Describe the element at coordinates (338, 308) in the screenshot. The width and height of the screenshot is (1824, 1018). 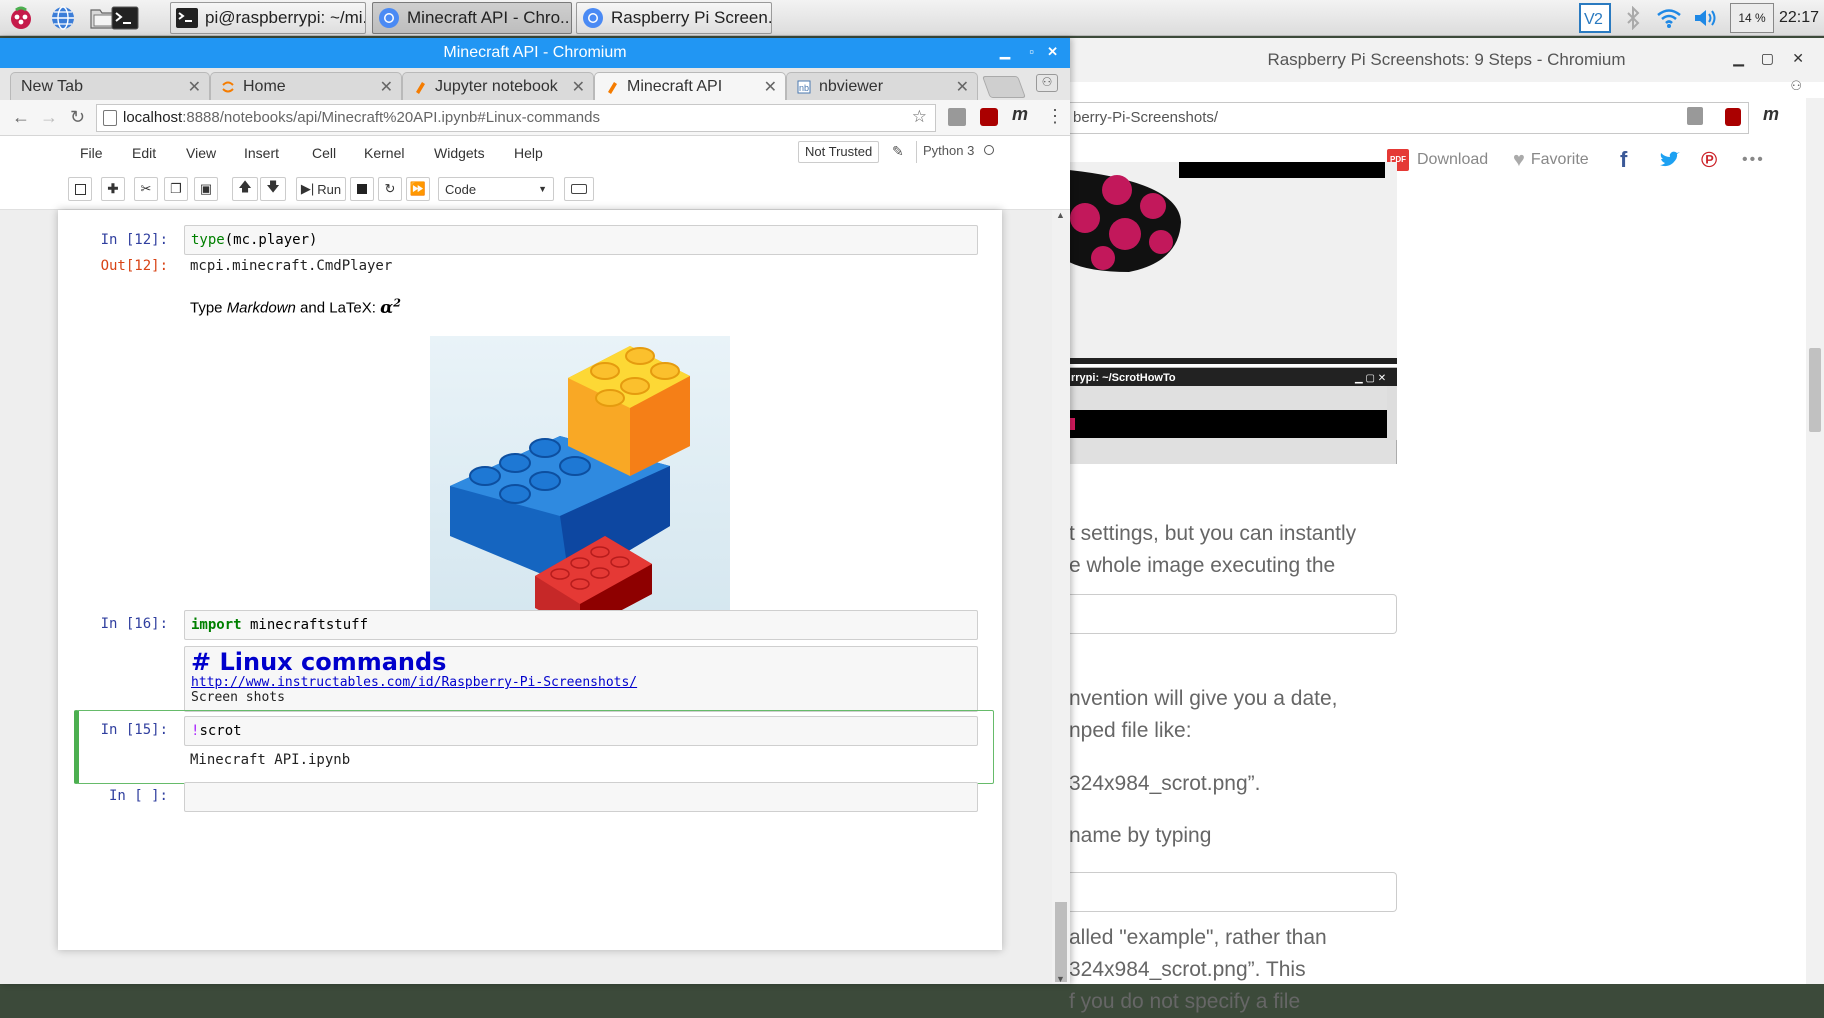
I see `markdown-text: and LaTeX:` at that location.